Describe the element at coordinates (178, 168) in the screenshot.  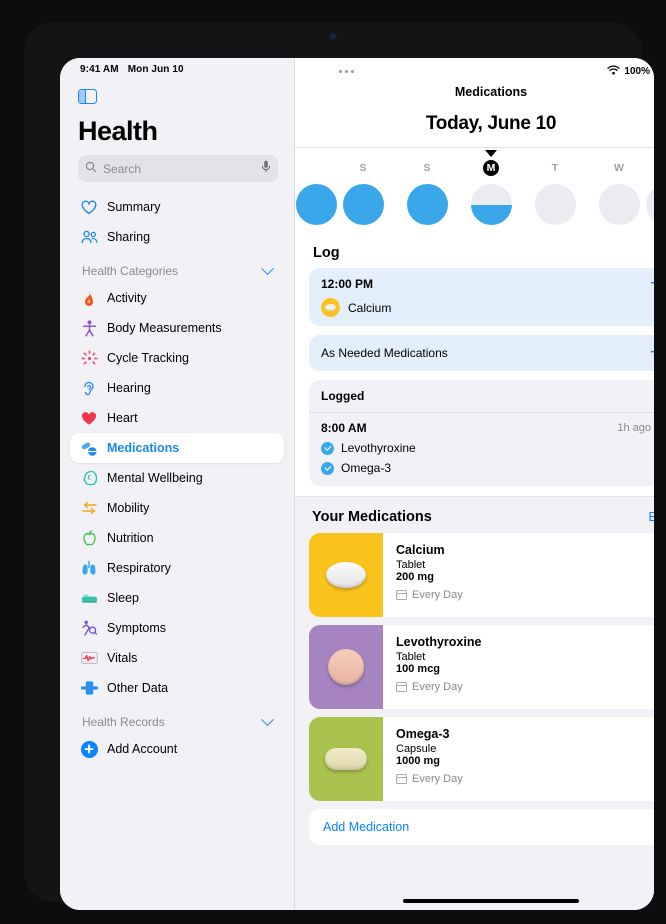
I see `search-input: Search` at that location.